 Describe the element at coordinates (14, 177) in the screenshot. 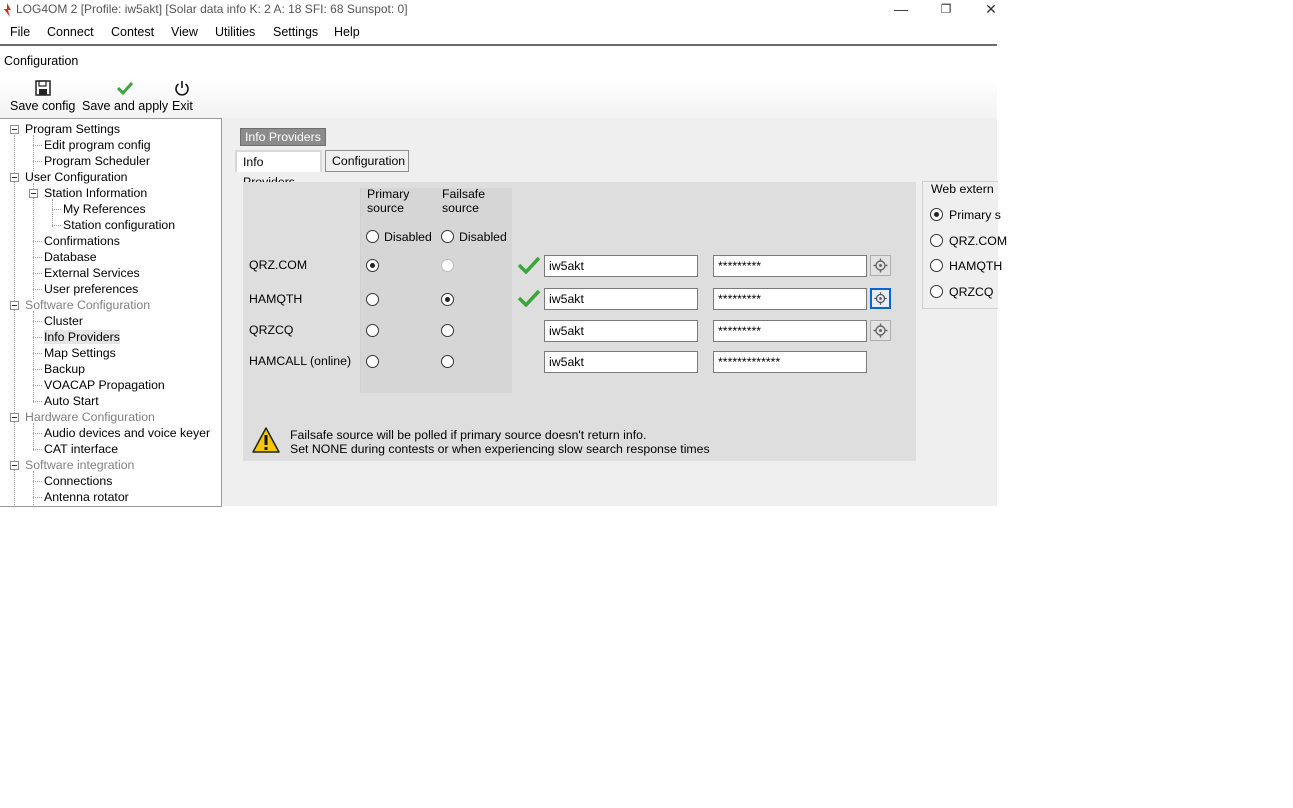

I see `expander-user-configuration` at that location.